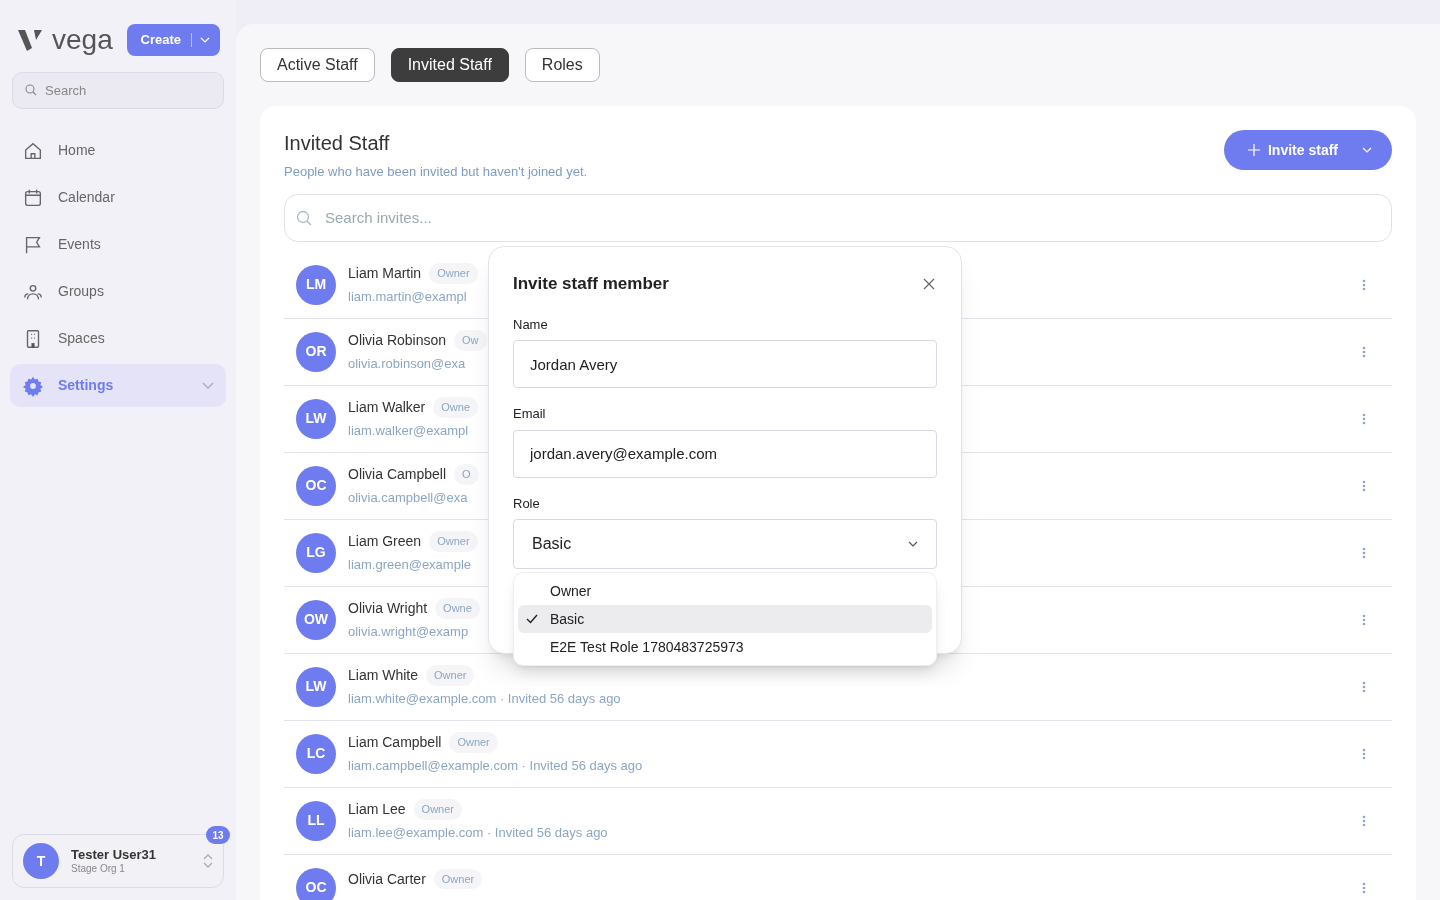 Image resolution: width=1440 pixels, height=900 pixels. What do you see at coordinates (408, 497) in the screenshot?
I see `invite-detail: olivia.campbell@exa` at bounding box center [408, 497].